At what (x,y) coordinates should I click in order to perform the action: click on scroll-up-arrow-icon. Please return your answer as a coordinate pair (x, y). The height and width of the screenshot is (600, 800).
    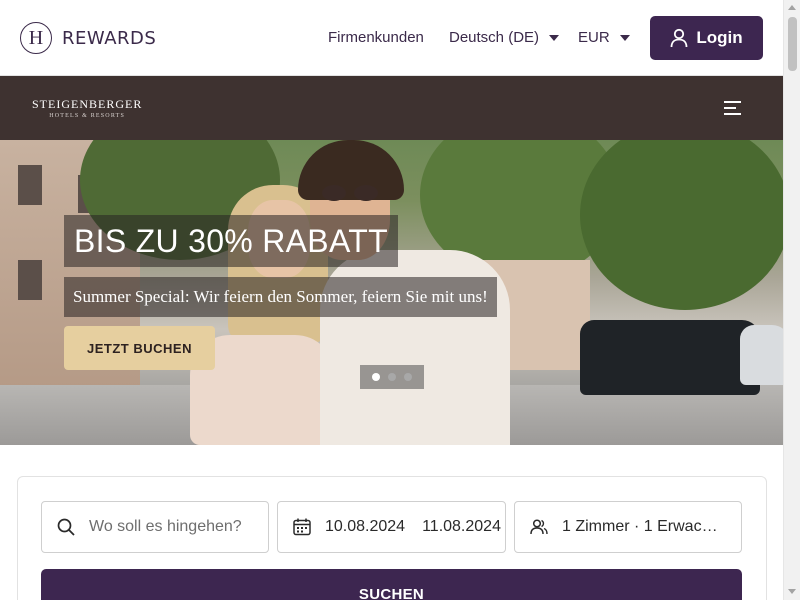
    Looking at the image, I should click on (792, 7).